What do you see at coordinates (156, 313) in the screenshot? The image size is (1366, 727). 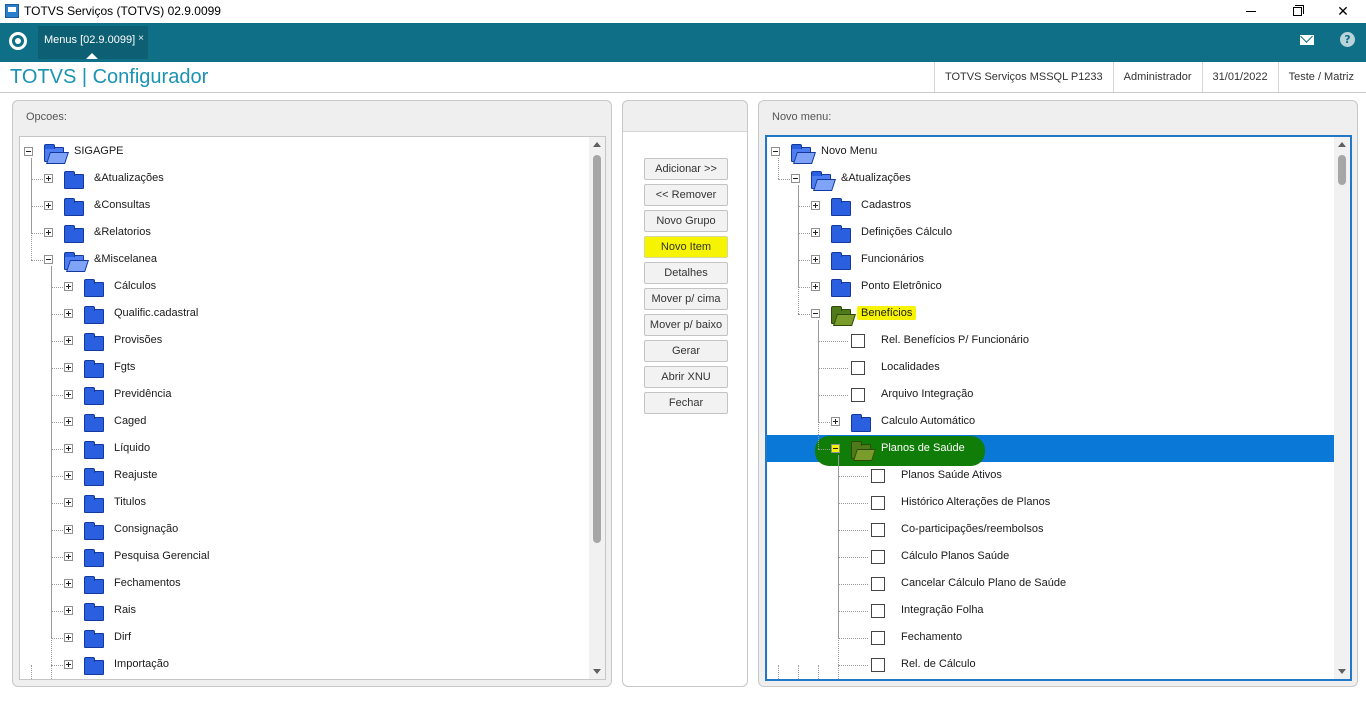 I see `options-tree-text: Qualific.cadastral` at bounding box center [156, 313].